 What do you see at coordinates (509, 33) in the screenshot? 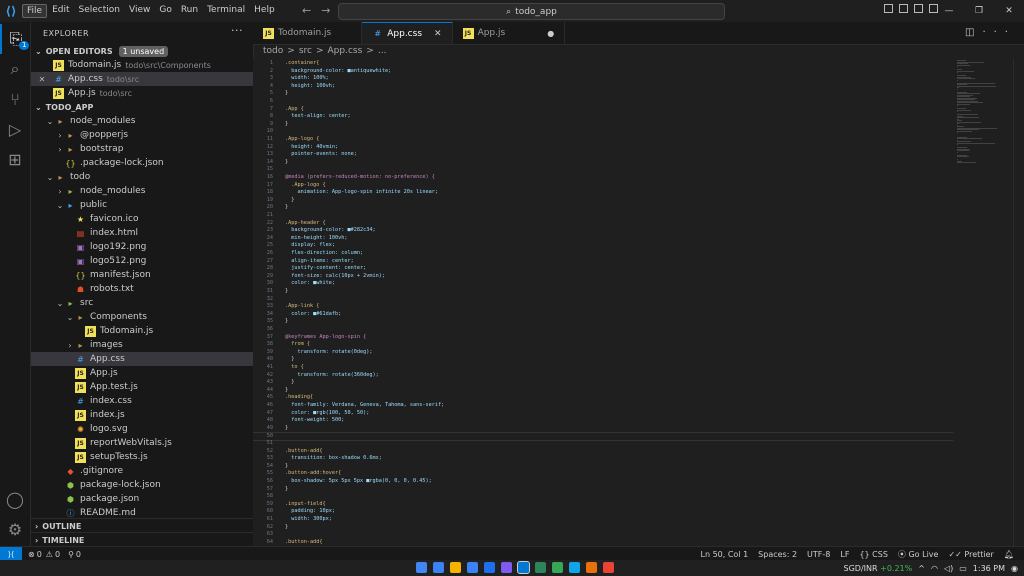
I see `tab-app-js: JS App.js ●` at bounding box center [509, 33].